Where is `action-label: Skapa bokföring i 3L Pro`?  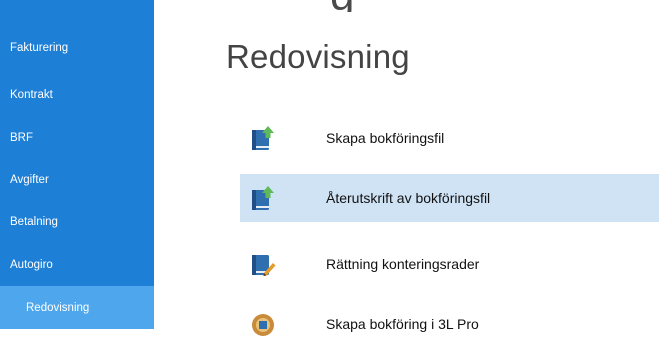 action-label: Skapa bokföring i 3L Pro is located at coordinates (402, 324).